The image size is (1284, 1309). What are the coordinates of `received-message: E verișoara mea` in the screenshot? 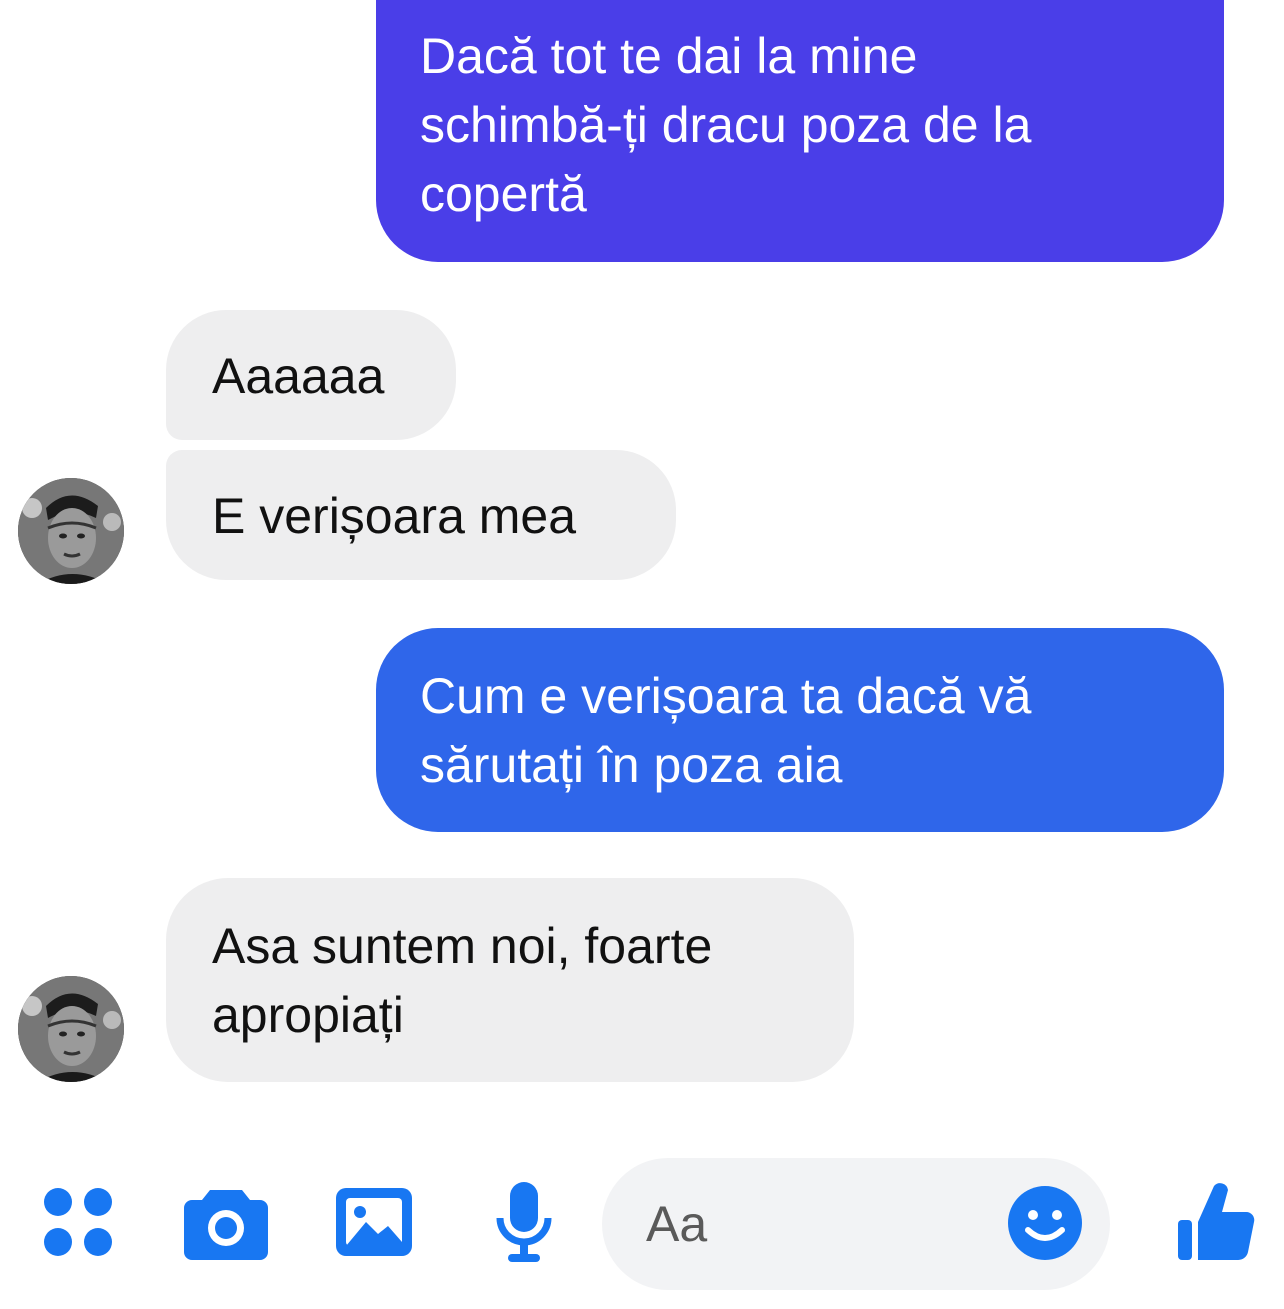 It's located at (421, 515).